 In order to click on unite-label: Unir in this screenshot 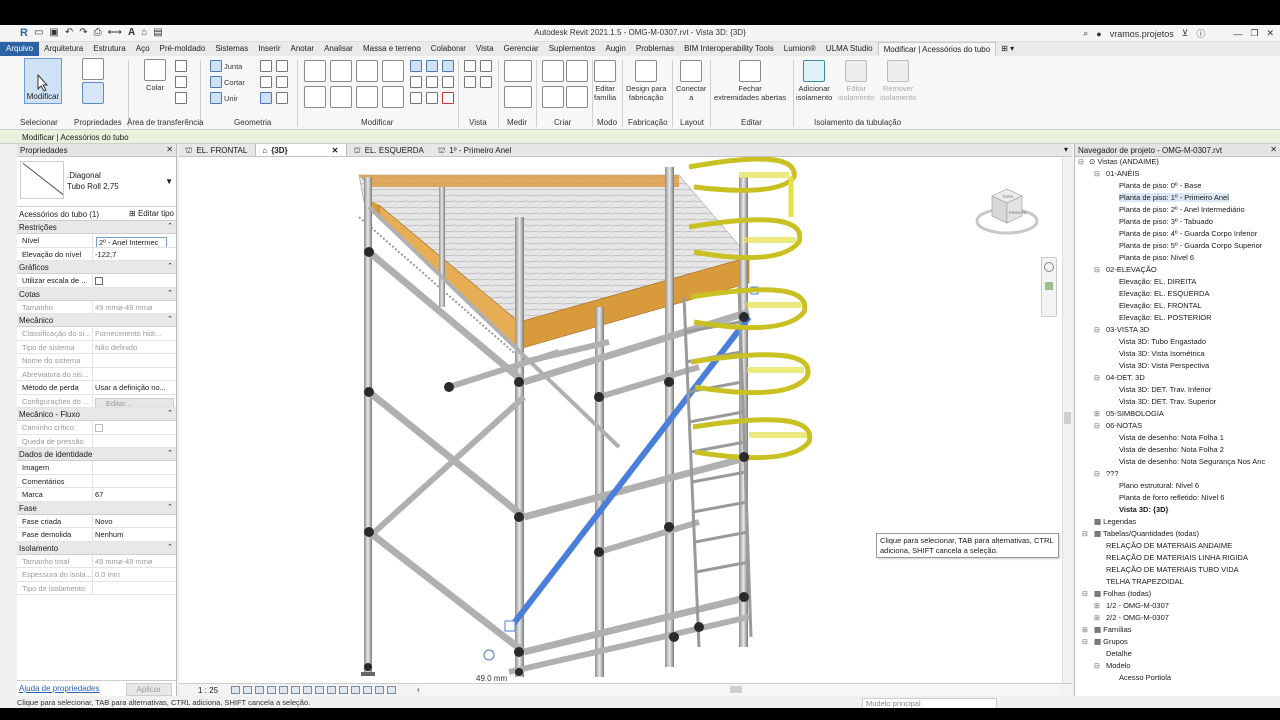, I will do `click(231, 98)`.